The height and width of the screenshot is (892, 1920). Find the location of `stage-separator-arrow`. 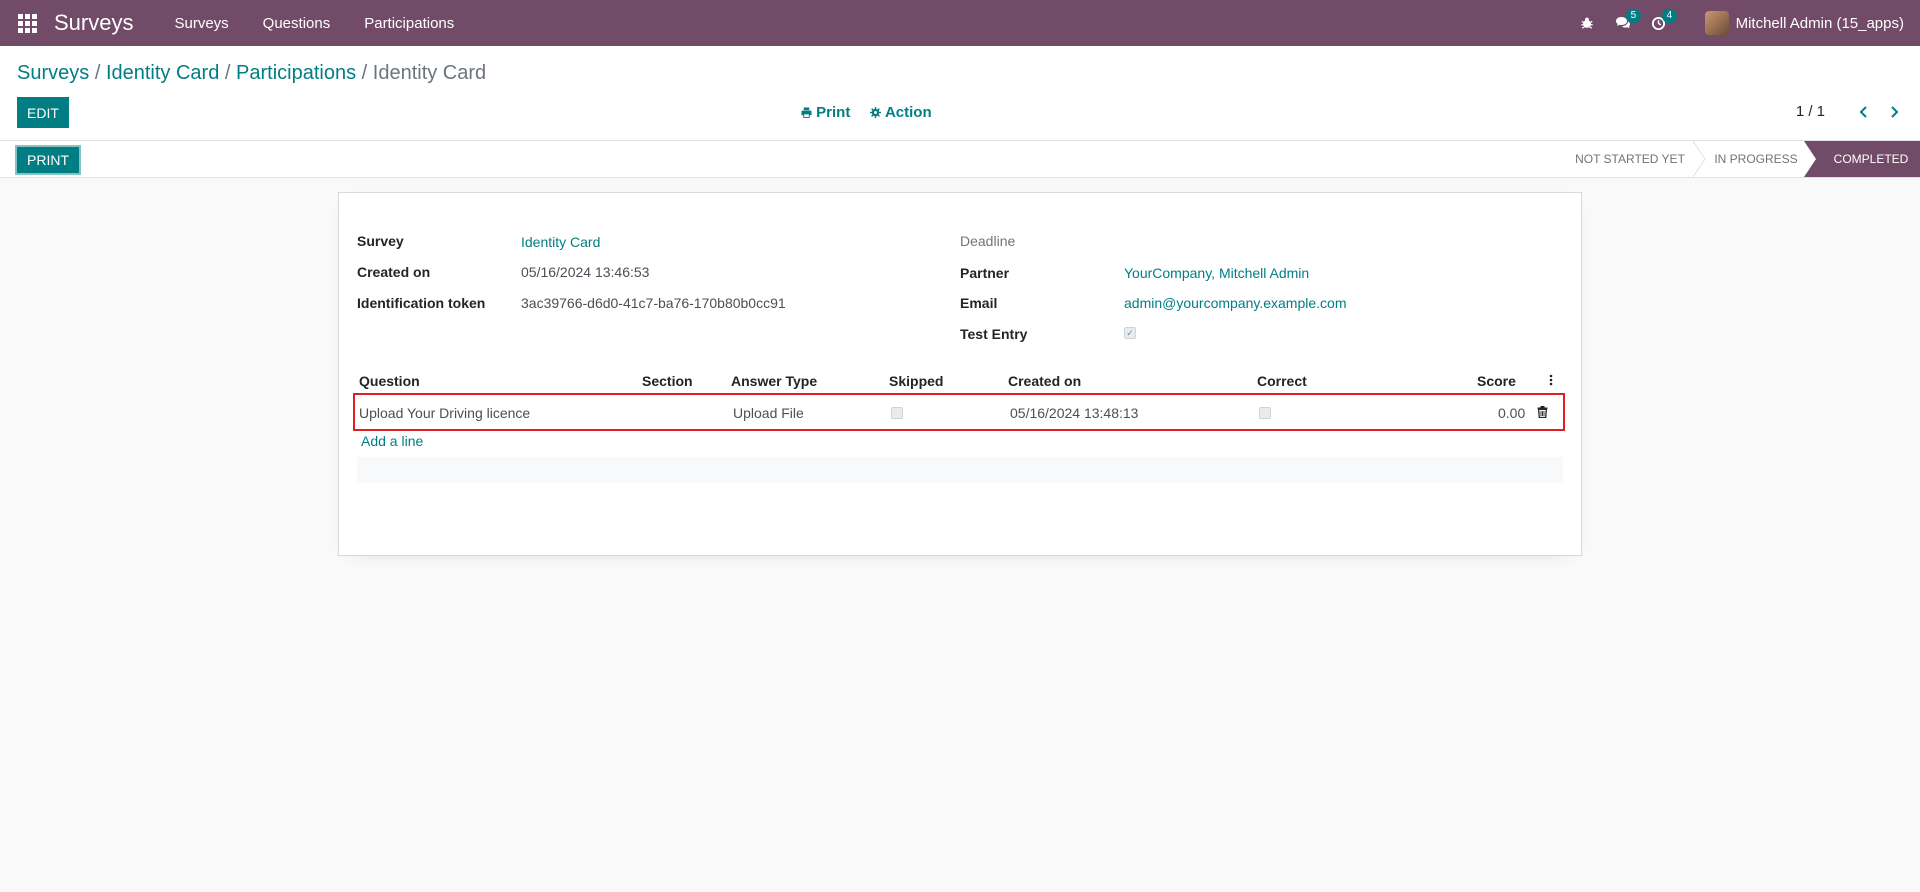

stage-separator-arrow is located at coordinates (1699, 159).